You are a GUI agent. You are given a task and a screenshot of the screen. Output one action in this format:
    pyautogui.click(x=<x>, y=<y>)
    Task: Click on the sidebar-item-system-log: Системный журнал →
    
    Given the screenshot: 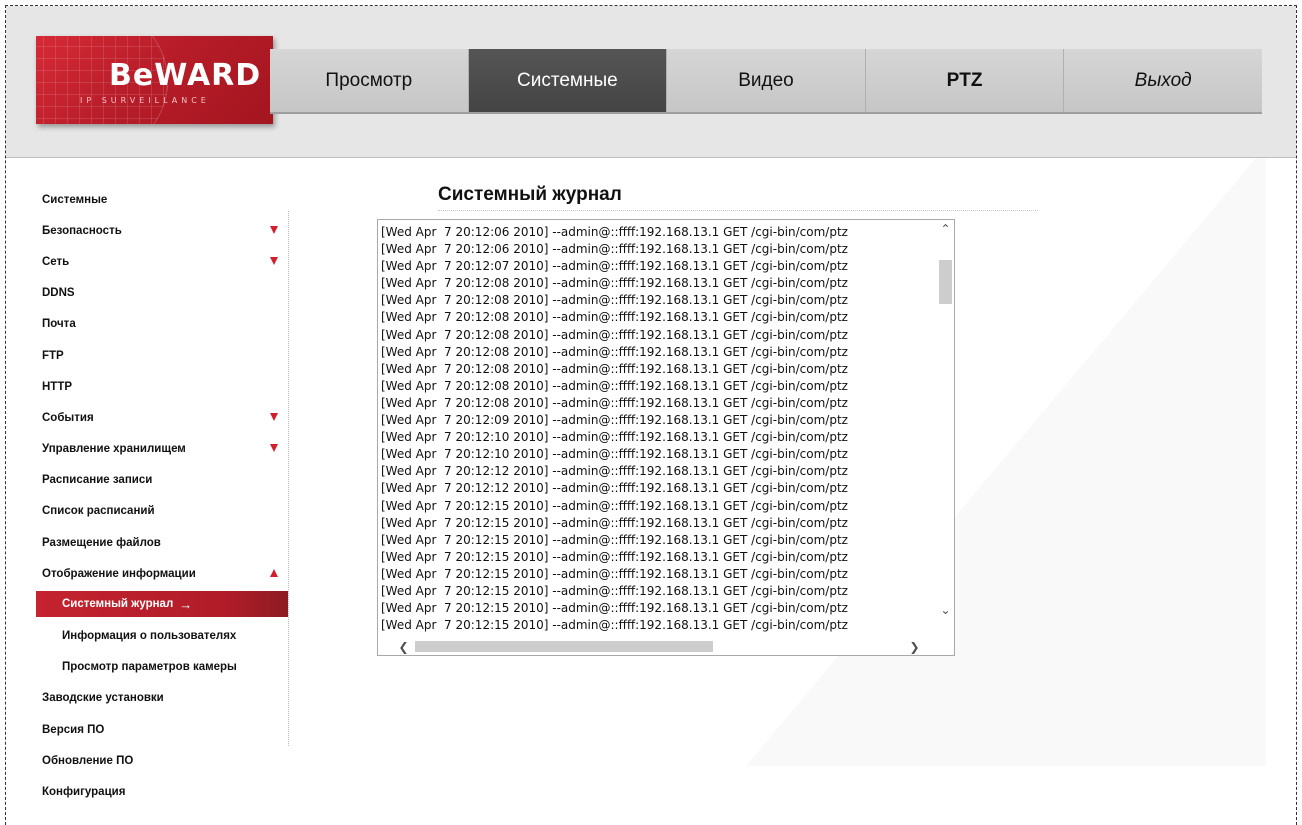 What is the action you would take?
    pyautogui.click(x=162, y=604)
    